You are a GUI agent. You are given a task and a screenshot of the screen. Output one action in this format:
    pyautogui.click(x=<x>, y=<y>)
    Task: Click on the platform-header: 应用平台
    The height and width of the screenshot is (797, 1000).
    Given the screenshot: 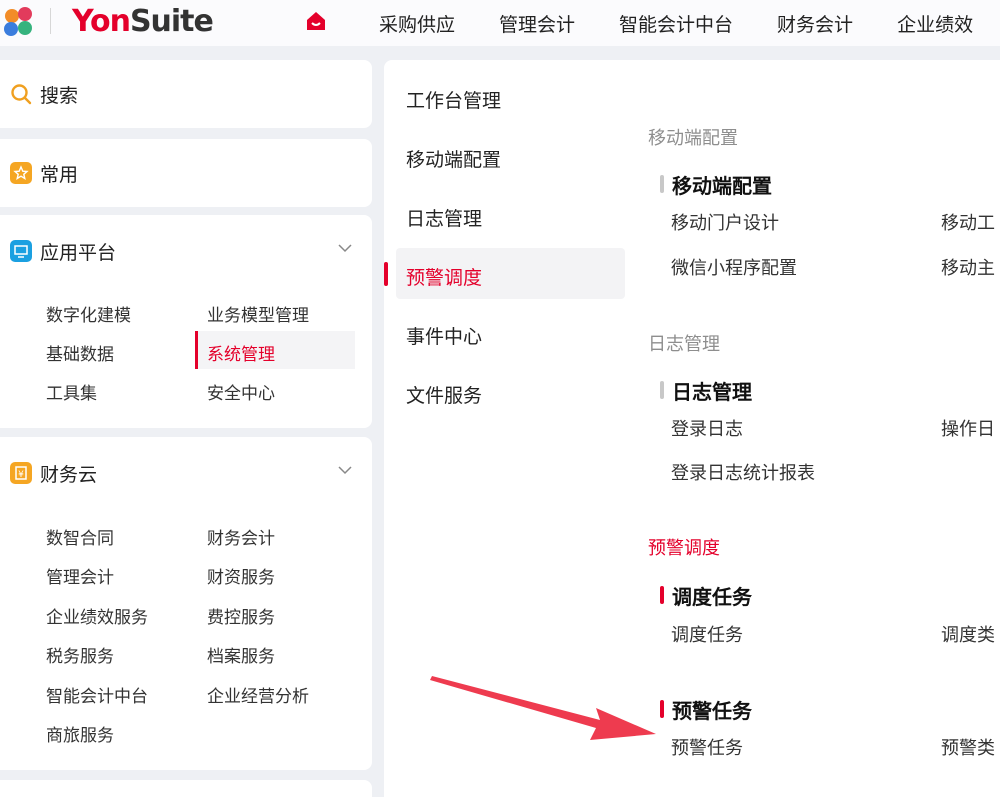 What is the action you would take?
    pyautogui.click(x=63, y=251)
    